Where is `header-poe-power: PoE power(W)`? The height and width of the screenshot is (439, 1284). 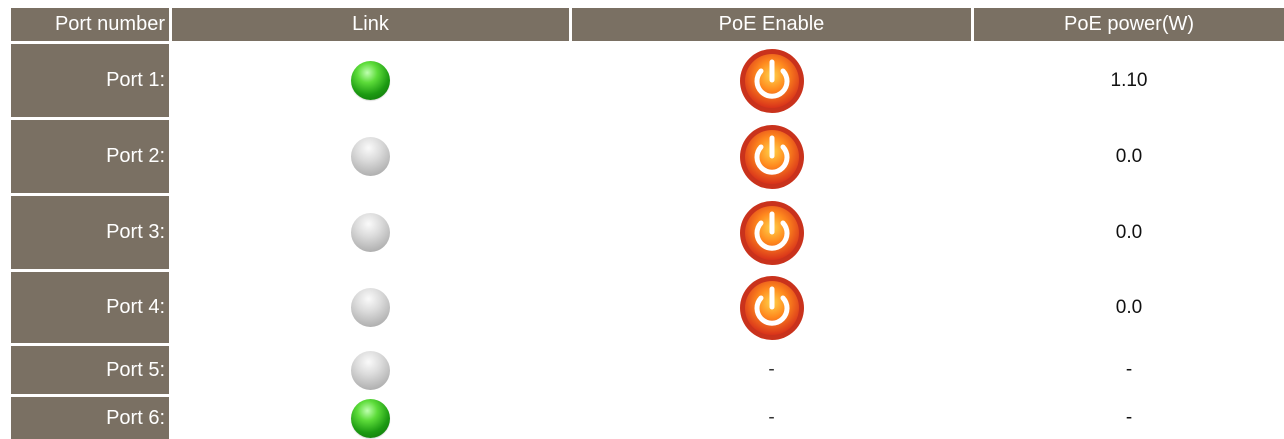
header-poe-power: PoE power(W) is located at coordinates (1129, 24).